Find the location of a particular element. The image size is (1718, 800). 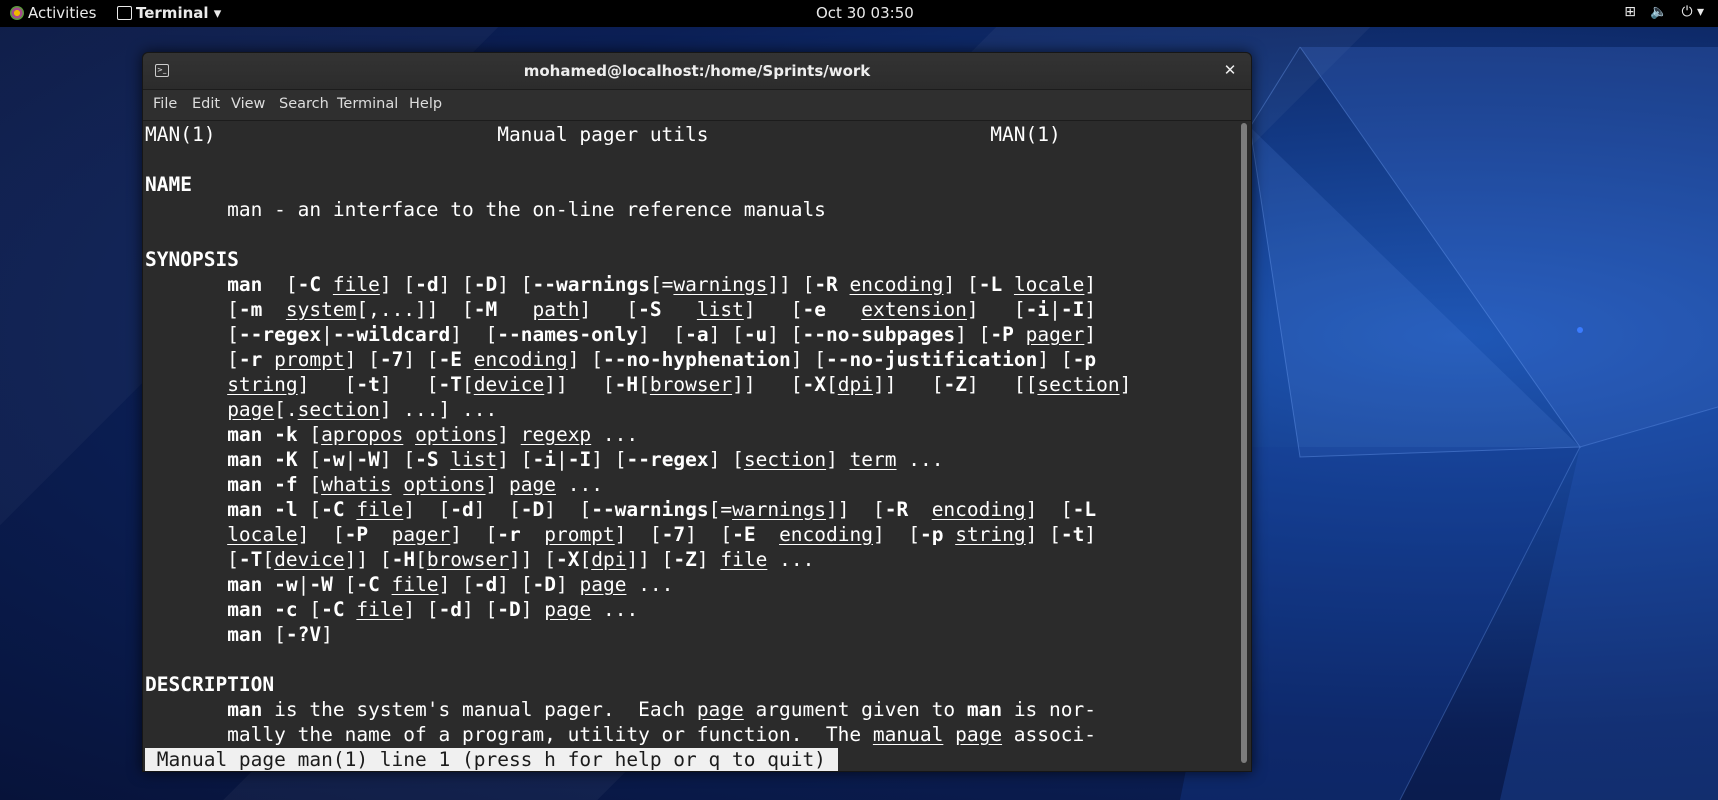

network-icon: ⊞ is located at coordinates (1630, 12).